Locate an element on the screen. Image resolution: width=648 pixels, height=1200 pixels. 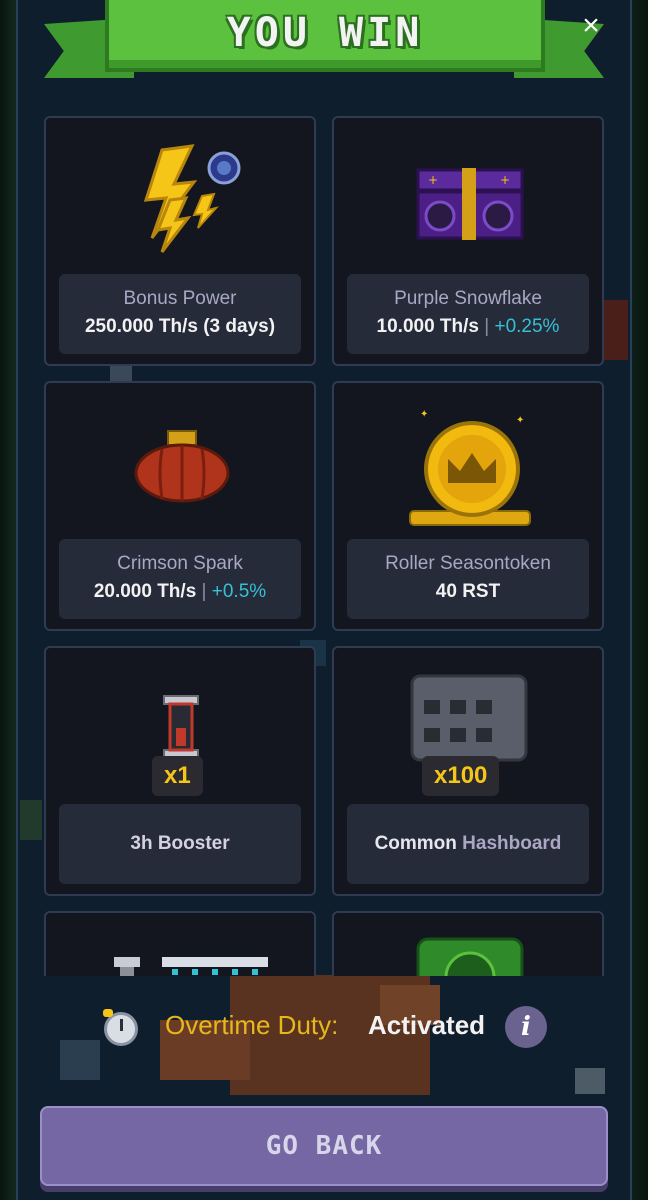
win-banner: YOU WIN is located at coordinates (325, 36).